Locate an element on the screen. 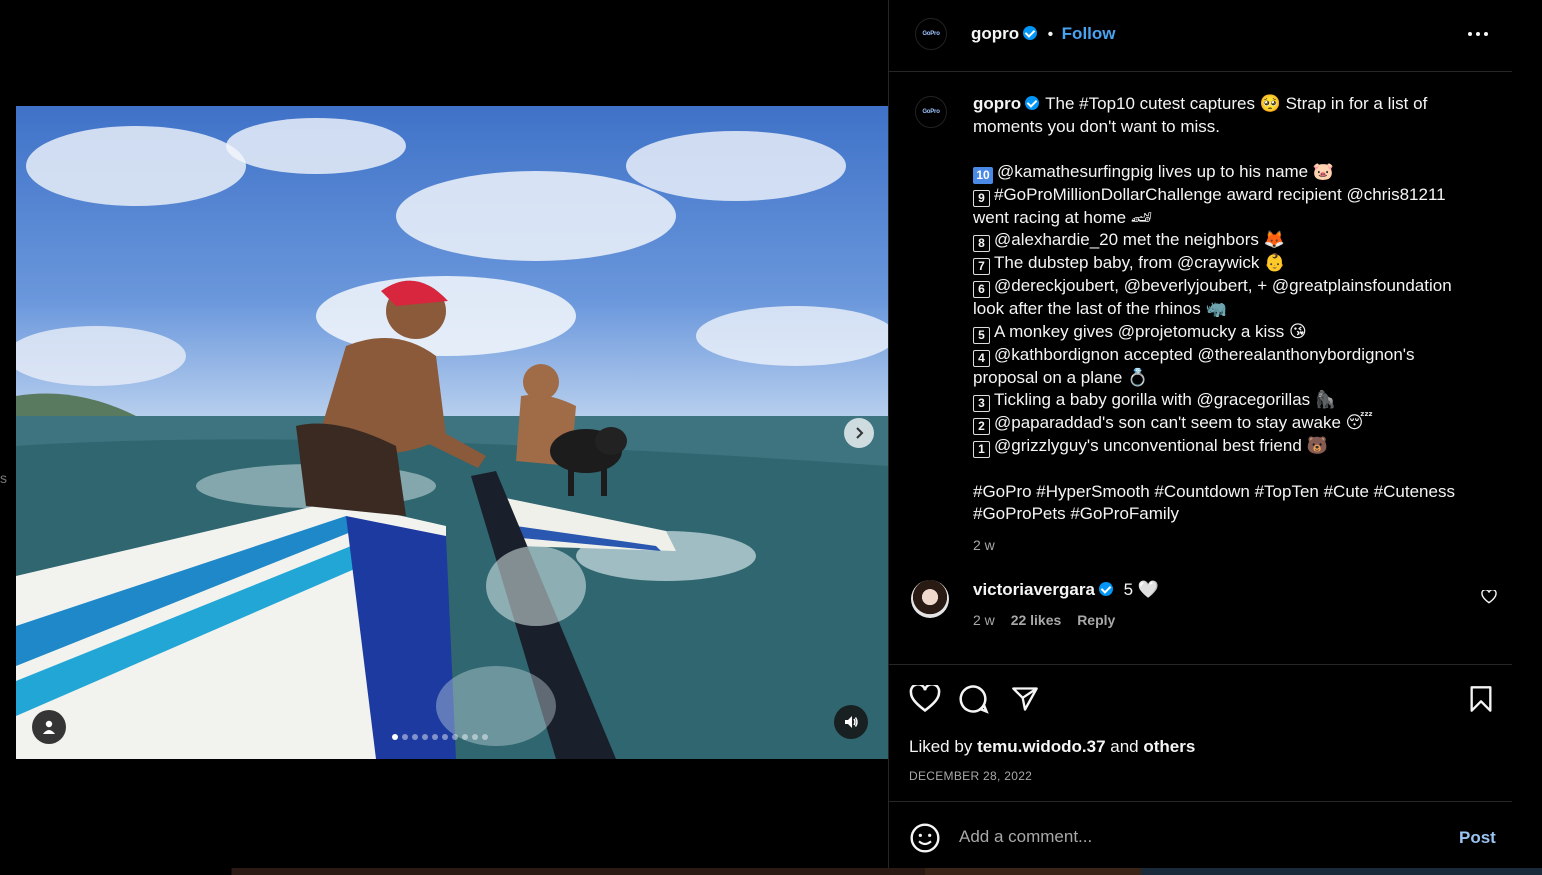  carousel-indicator is located at coordinates (440, 737).